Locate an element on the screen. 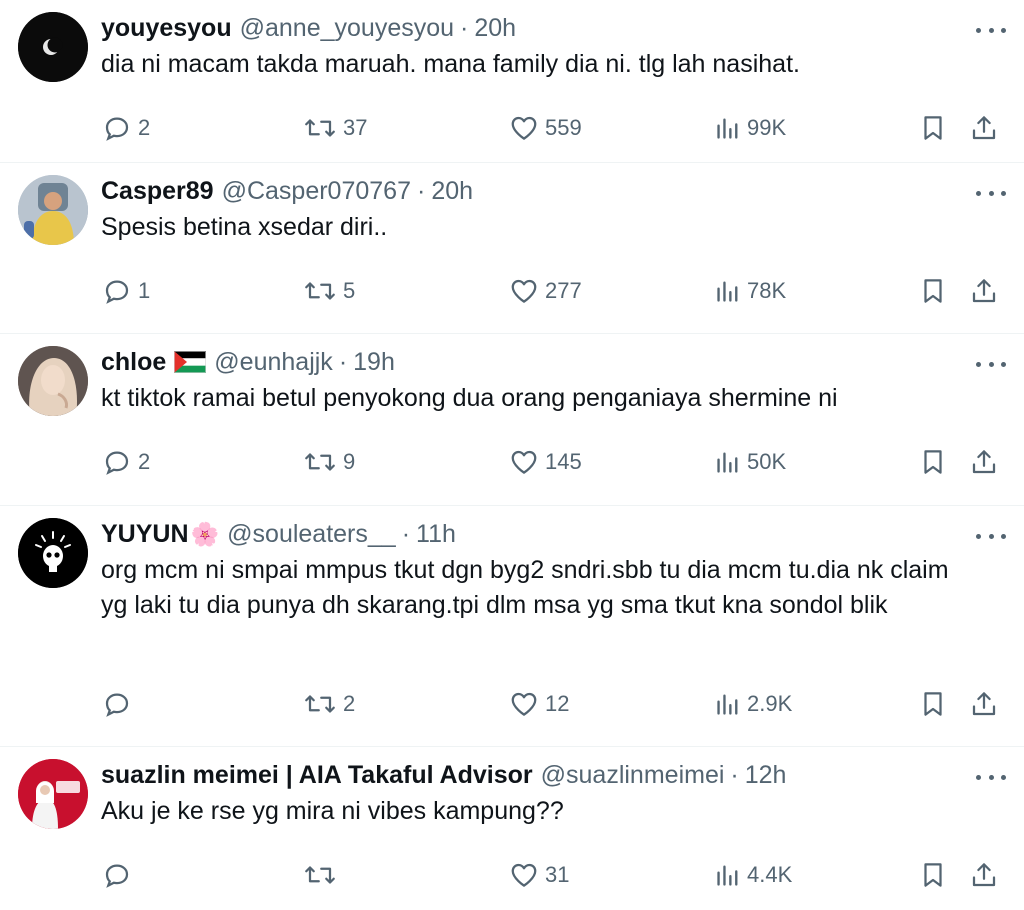 The image size is (1024, 910). display-name: youyesyou is located at coordinates (166, 28).